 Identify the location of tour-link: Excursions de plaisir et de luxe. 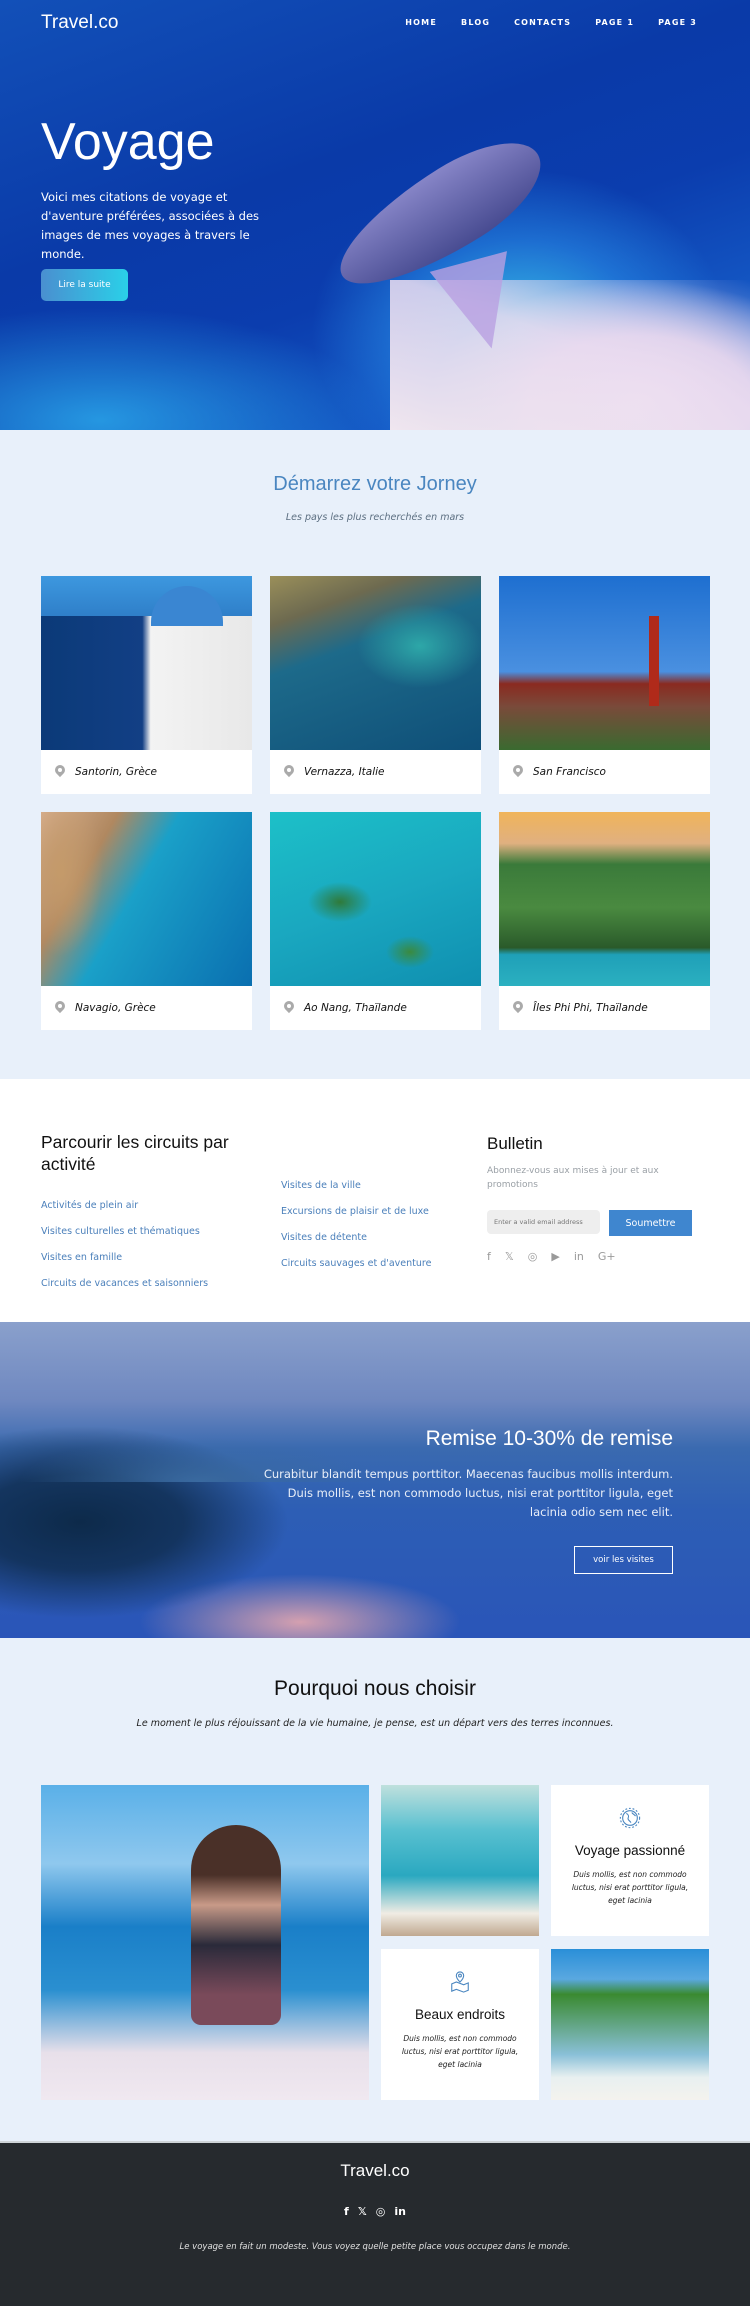
(356, 1212).